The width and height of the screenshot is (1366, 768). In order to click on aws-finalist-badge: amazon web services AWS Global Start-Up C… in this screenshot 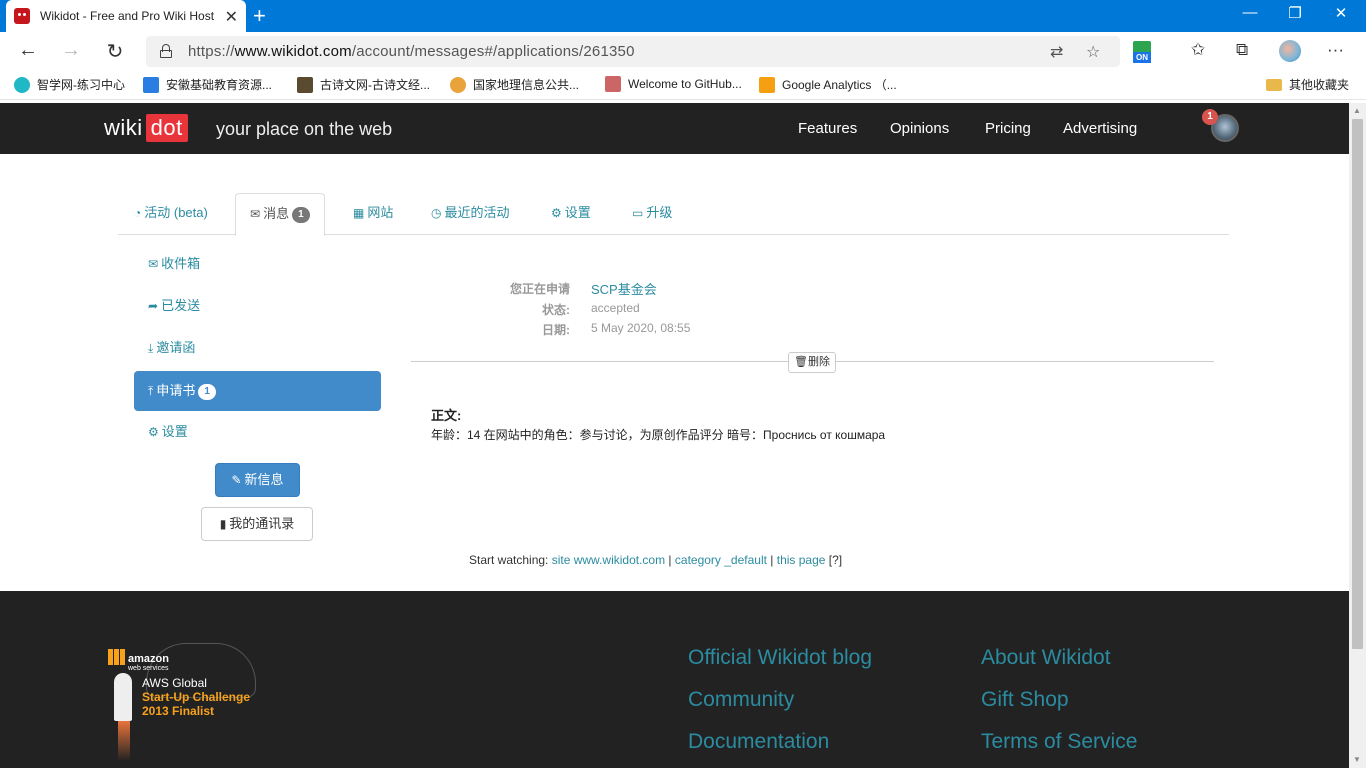, I will do `click(186, 703)`.